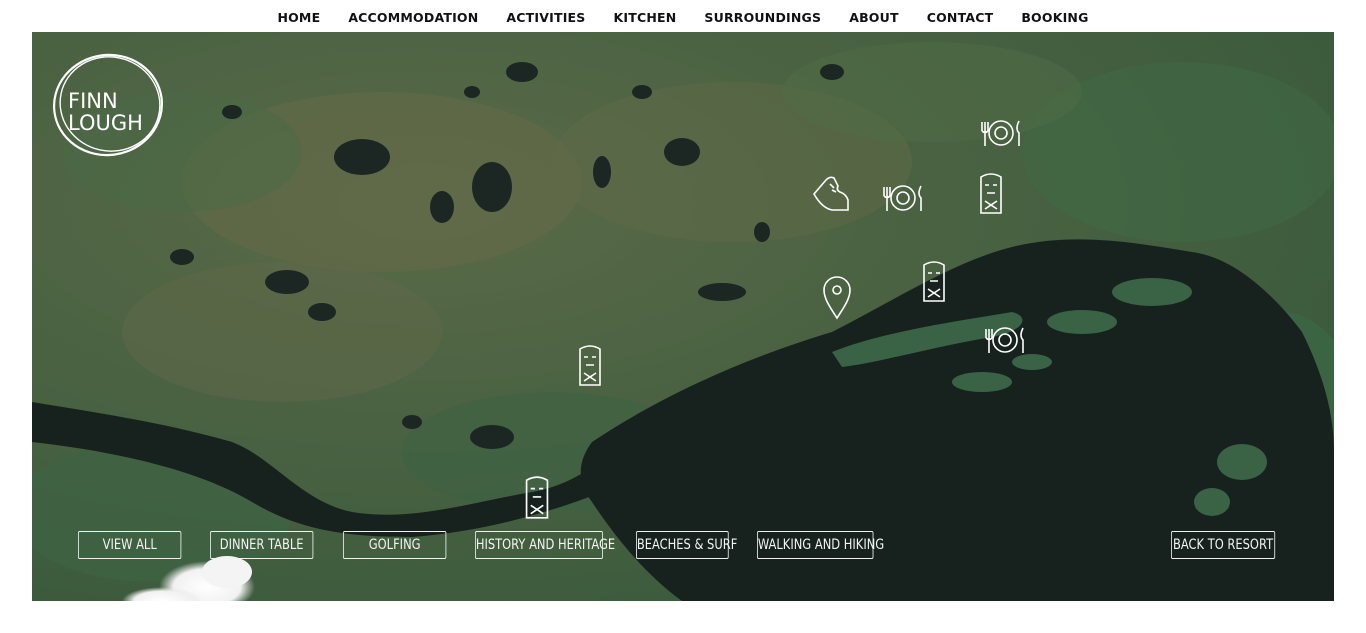 The width and height of the screenshot is (1366, 633). I want to click on view-all-button: VIEW ALL, so click(130, 545).